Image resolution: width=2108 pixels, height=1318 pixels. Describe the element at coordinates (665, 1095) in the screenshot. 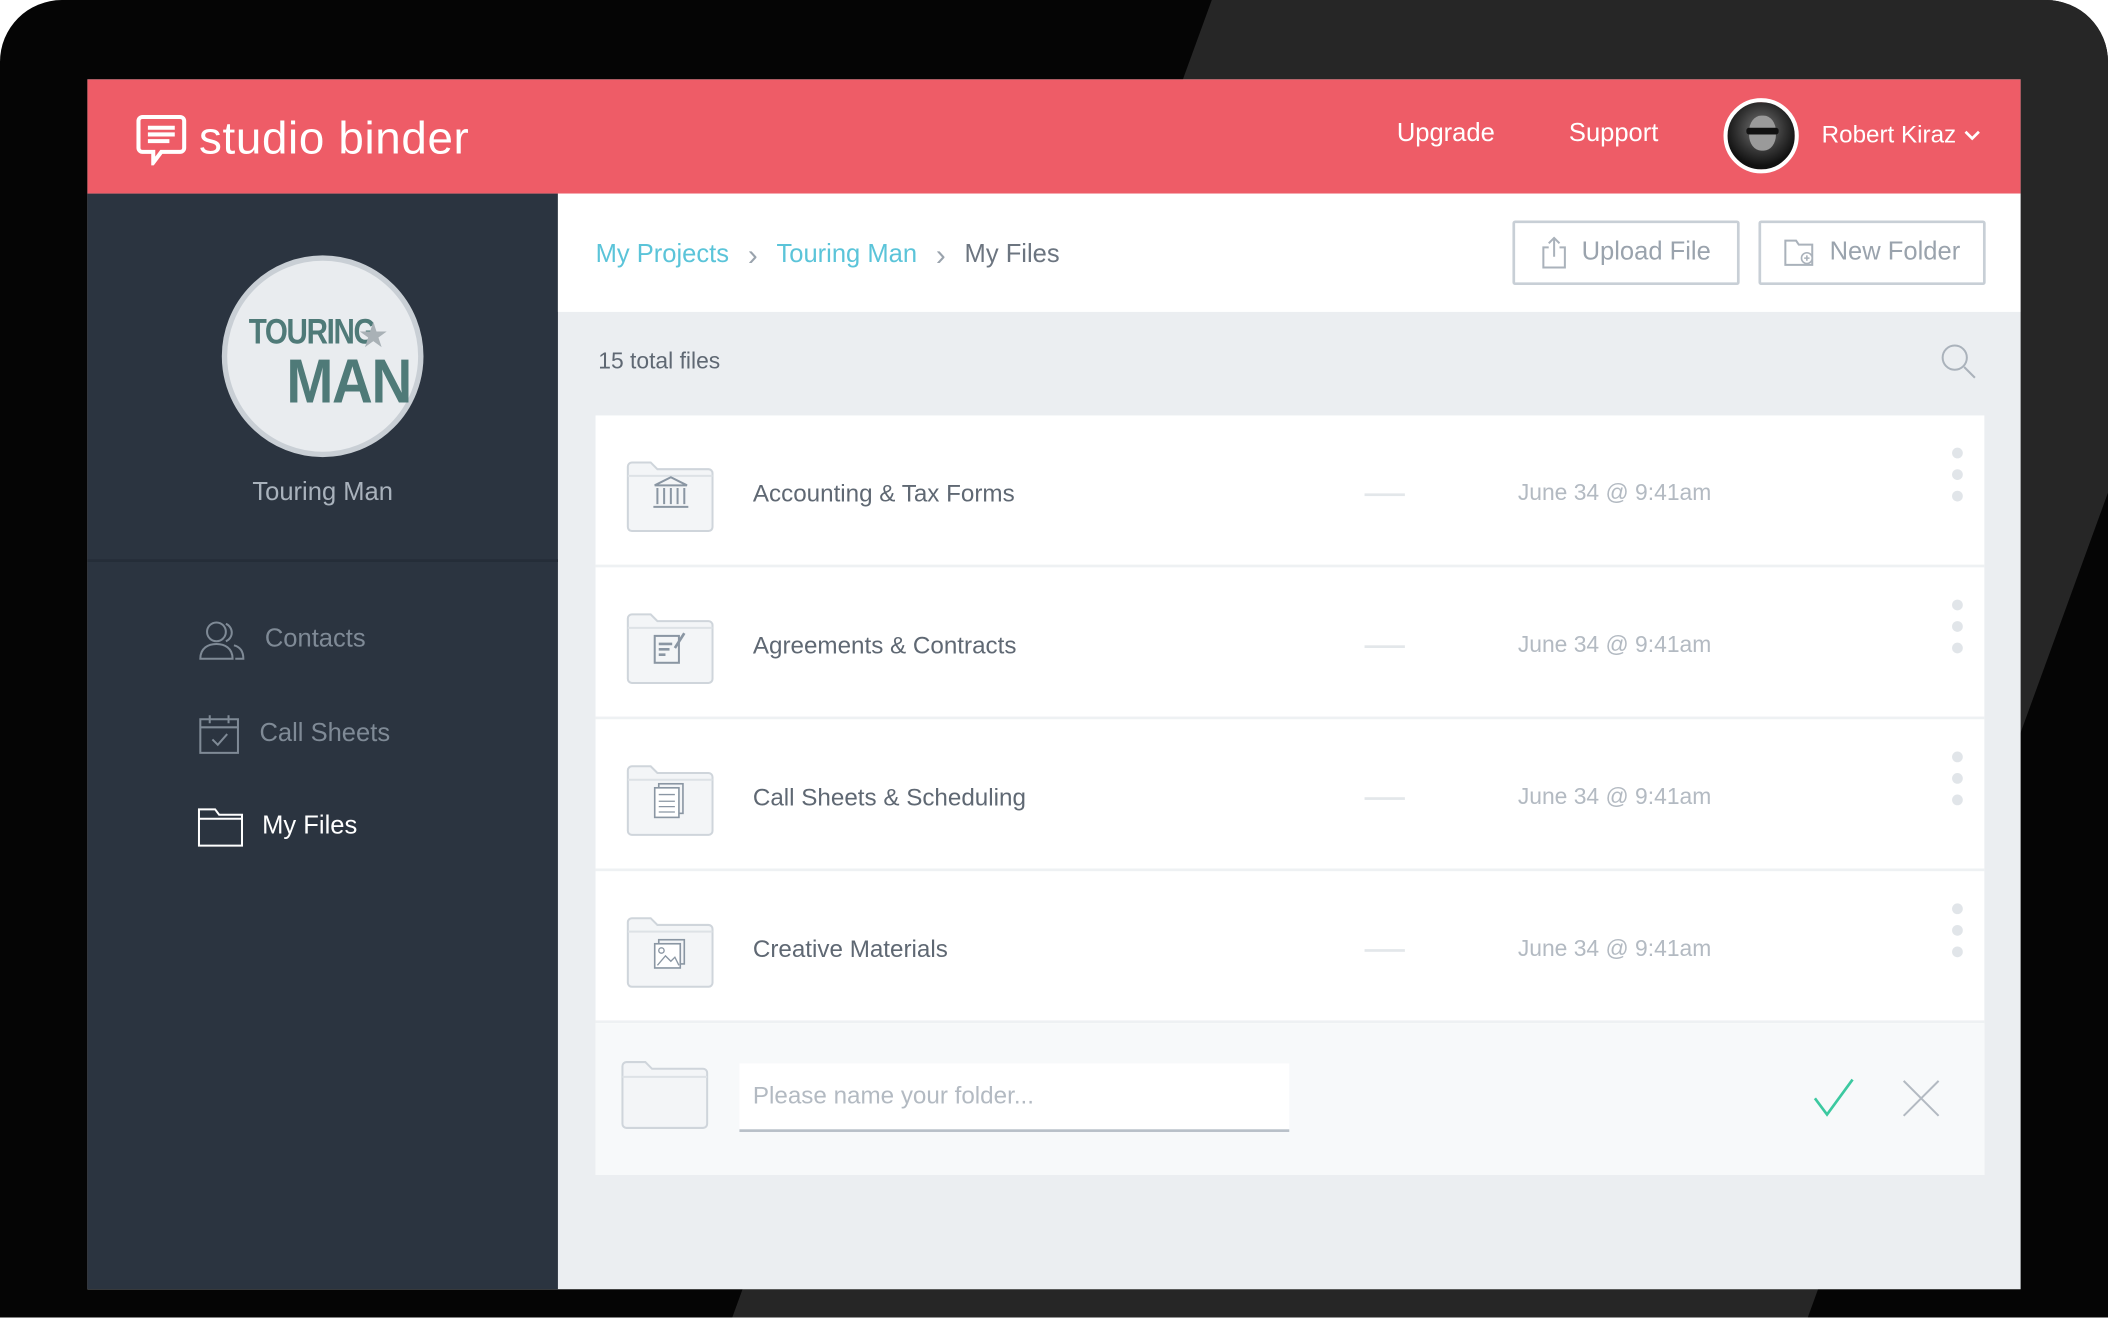

I see `empty-folder-icon` at that location.